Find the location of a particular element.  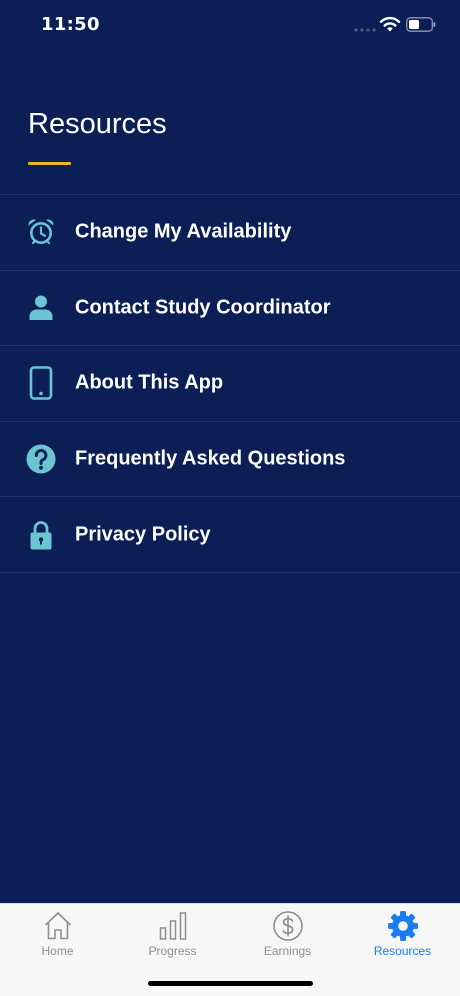

page-title: Resources is located at coordinates (97, 124).